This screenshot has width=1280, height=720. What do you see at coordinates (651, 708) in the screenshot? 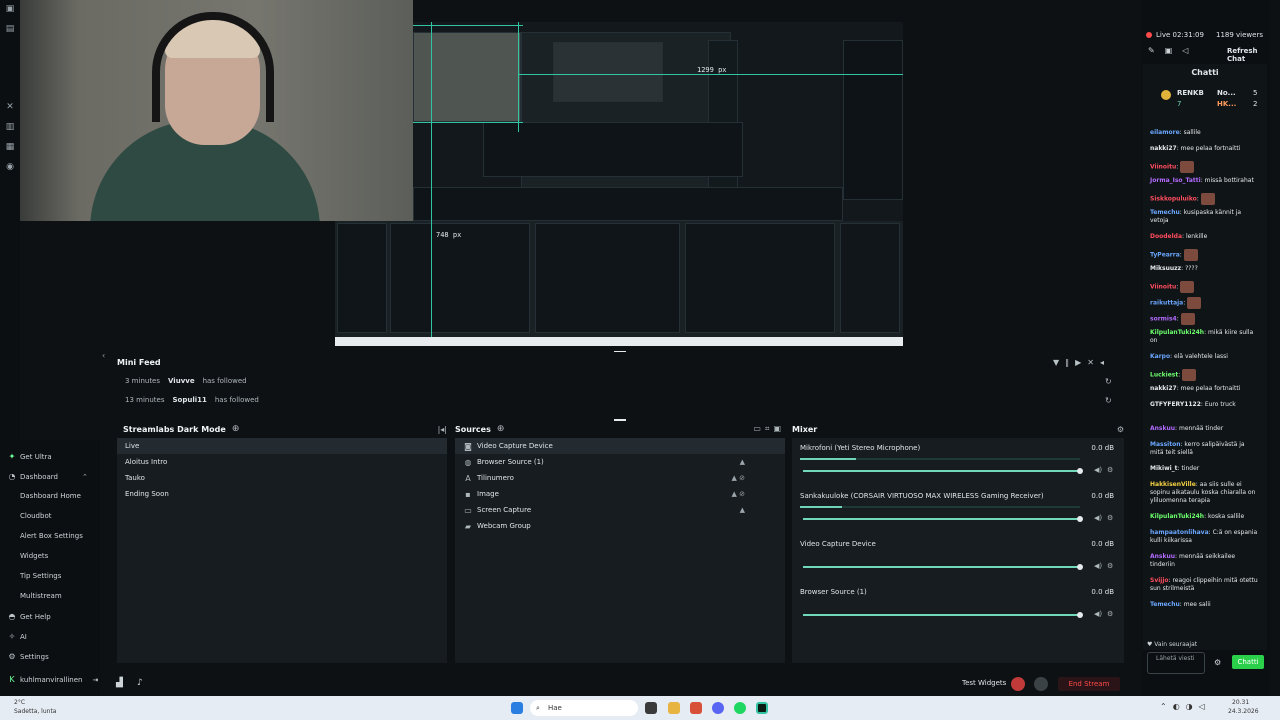
I see `task-view-icon` at bounding box center [651, 708].